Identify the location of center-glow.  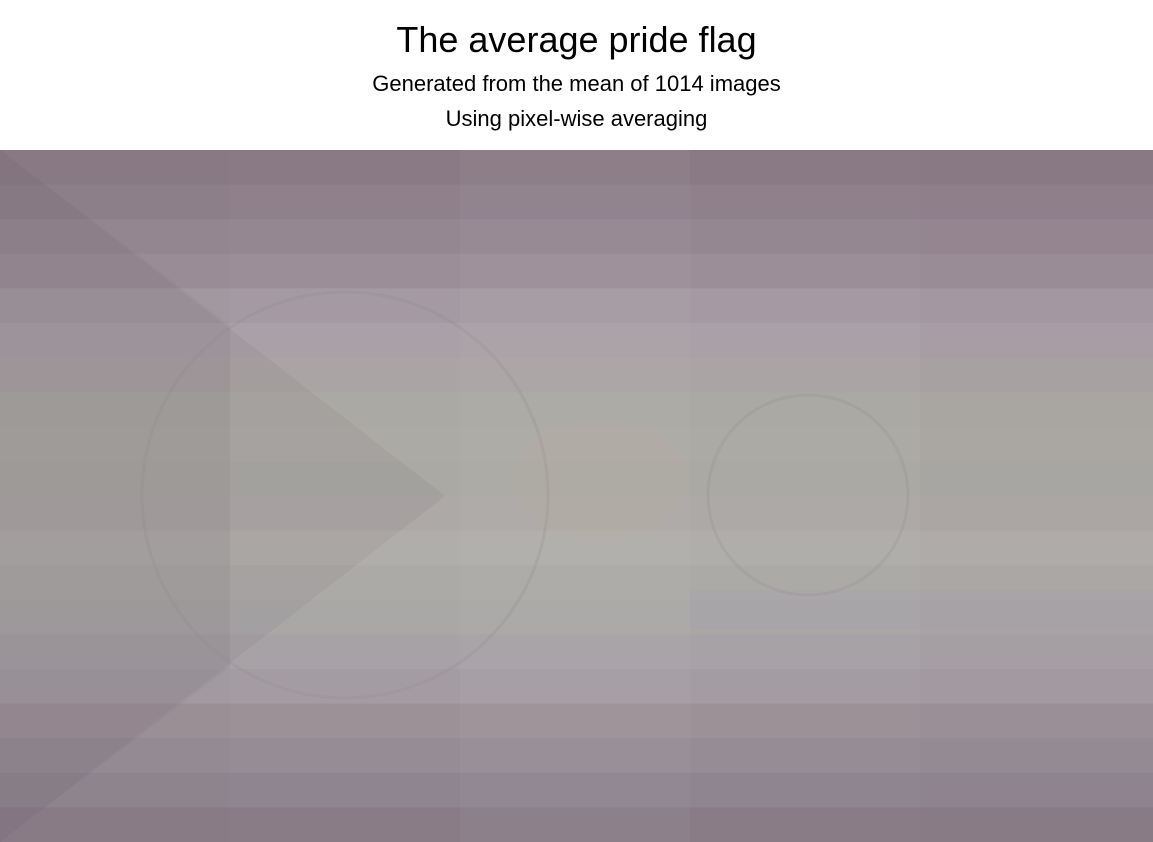
(600, 480).